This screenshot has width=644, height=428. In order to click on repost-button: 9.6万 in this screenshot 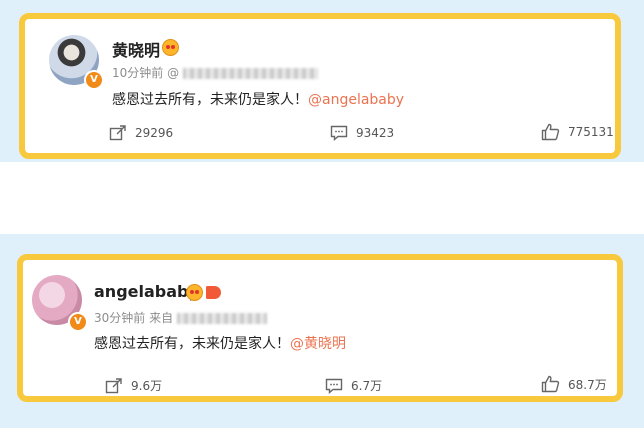, I will do `click(133, 385)`.